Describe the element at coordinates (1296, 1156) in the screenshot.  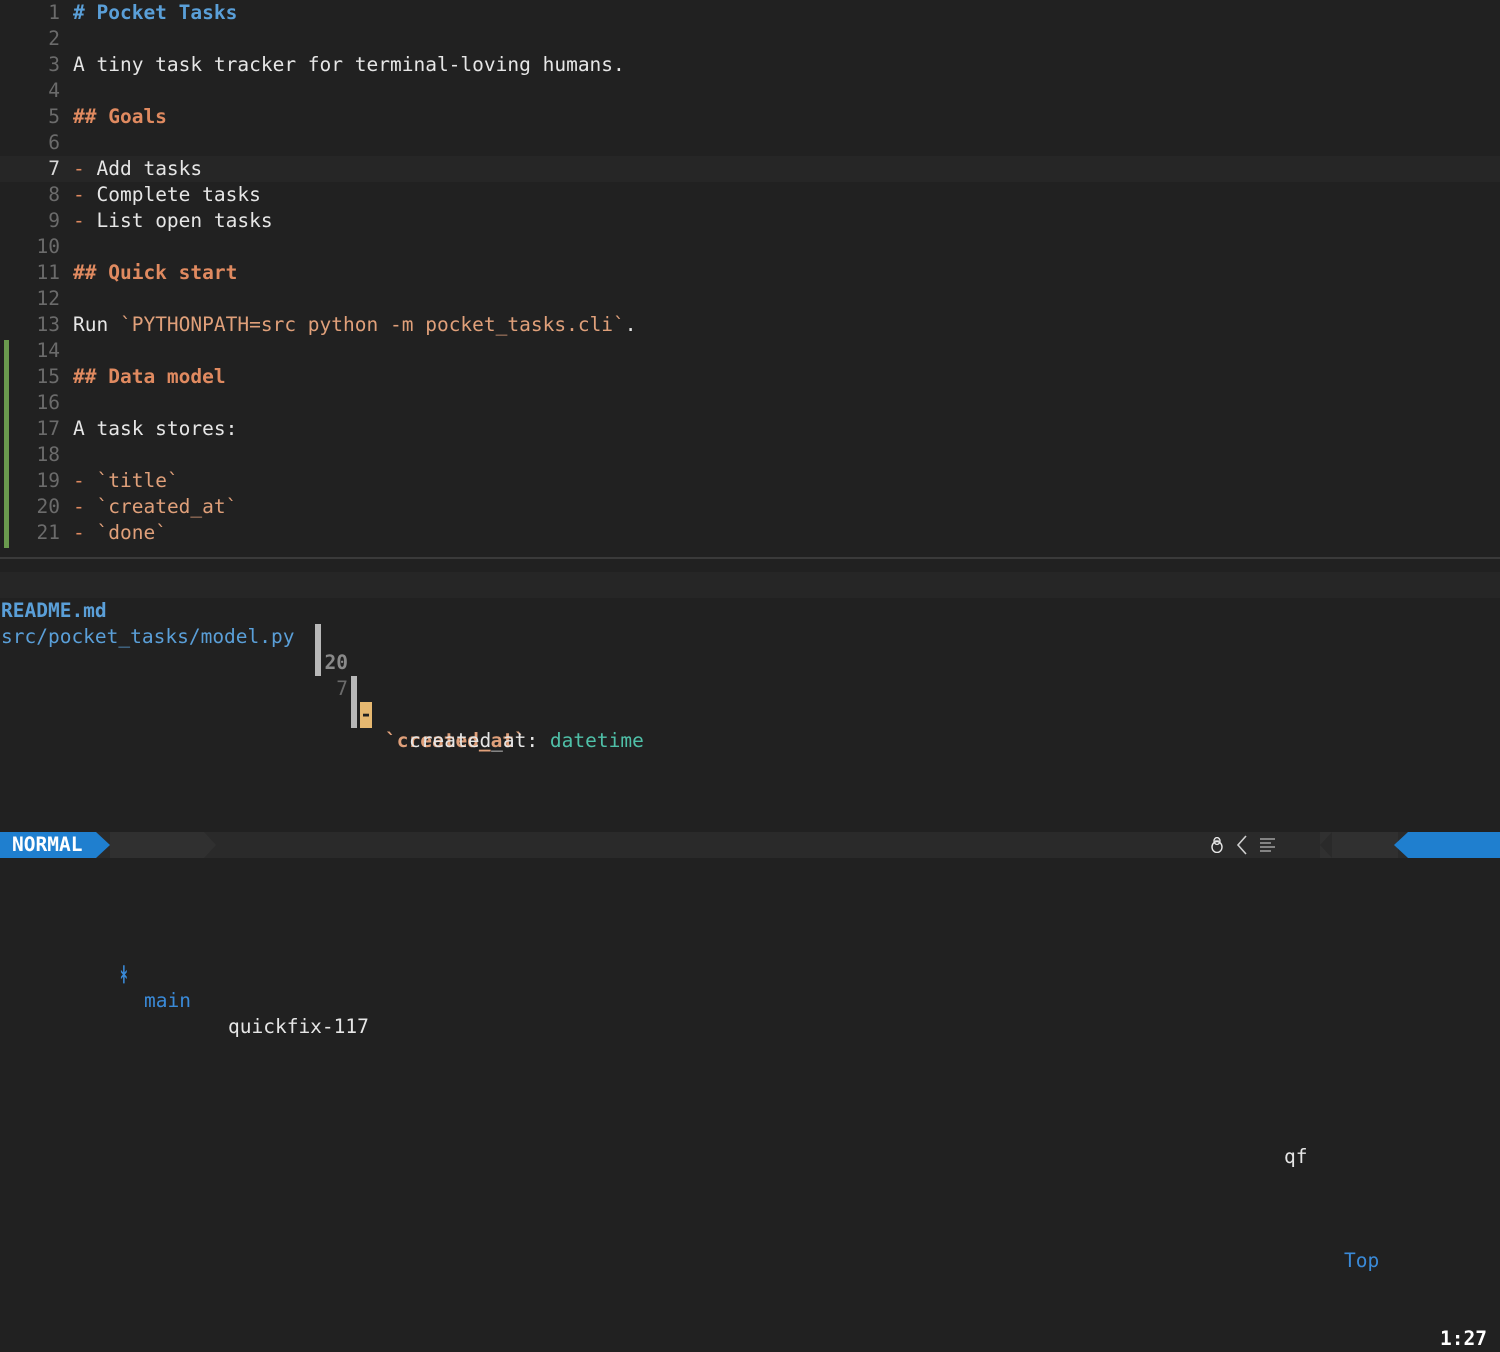
I see `filetype: qf` at that location.